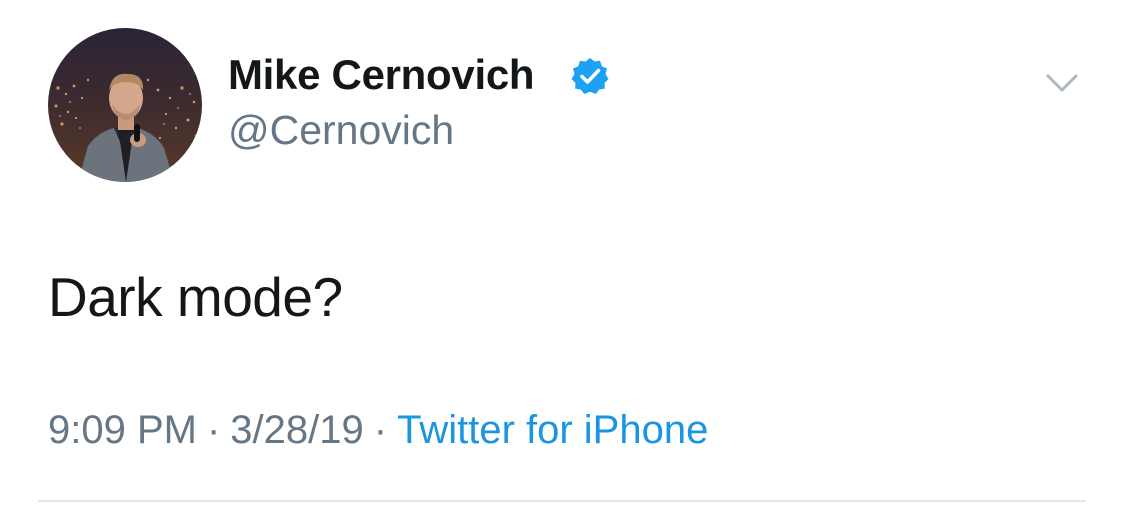 The width and height of the screenshot is (1125, 505). I want to click on verified-badge-icon, so click(590, 76).